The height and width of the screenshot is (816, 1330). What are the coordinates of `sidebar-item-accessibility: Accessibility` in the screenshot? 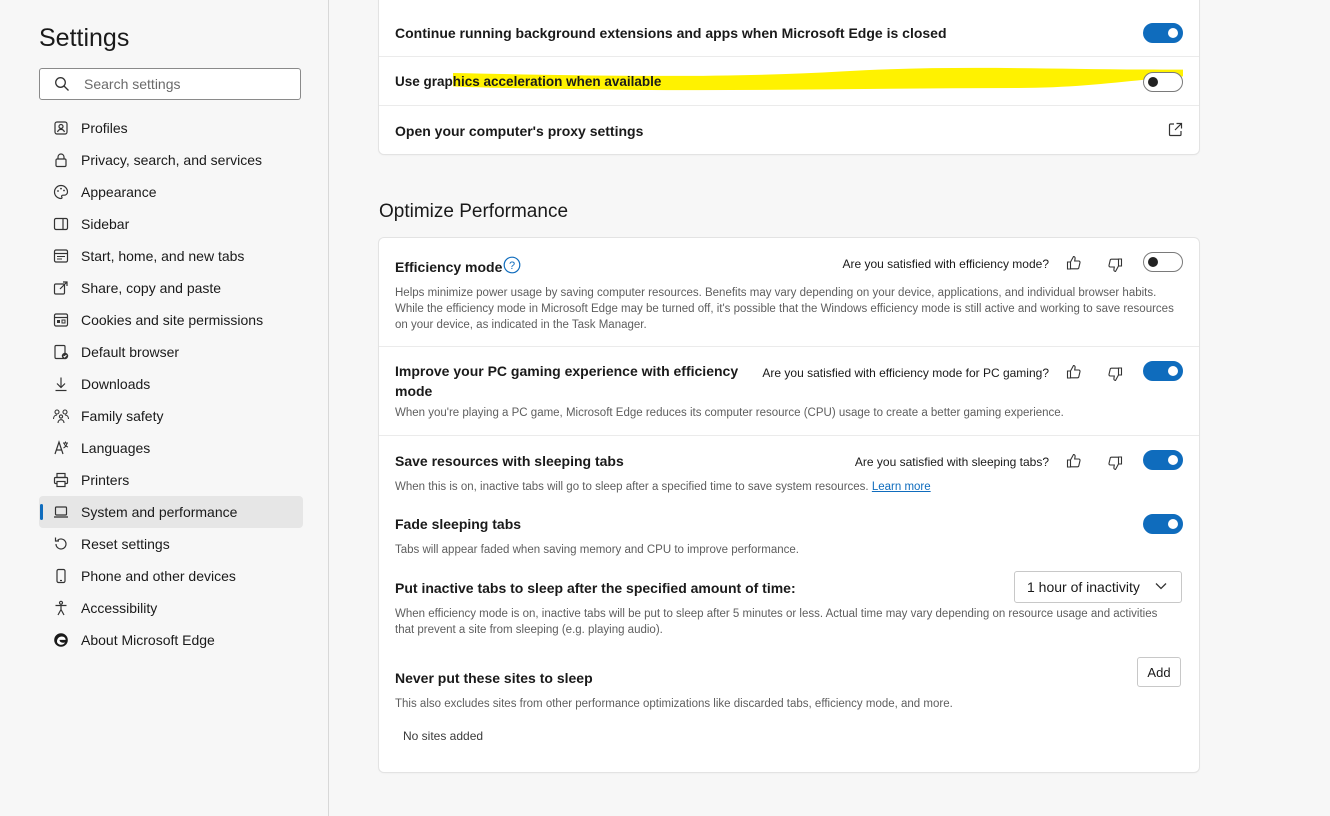 It's located at (171, 608).